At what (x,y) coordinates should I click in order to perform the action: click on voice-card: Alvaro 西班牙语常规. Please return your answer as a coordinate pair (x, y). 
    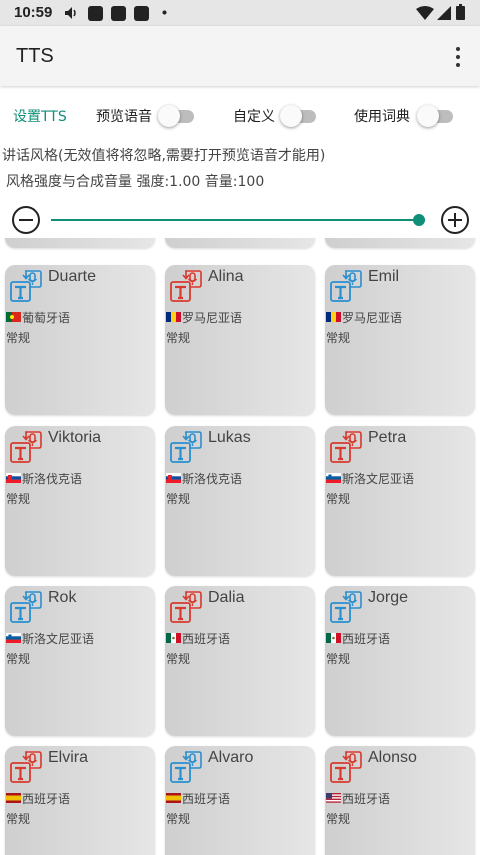
    Looking at the image, I should click on (240, 800).